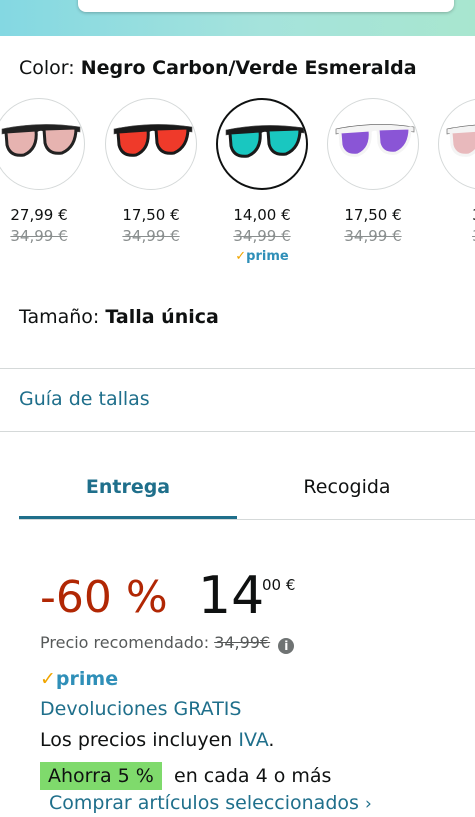 The width and height of the screenshot is (475, 817). What do you see at coordinates (253, 740) in the screenshot?
I see `iva-link: IVA` at bounding box center [253, 740].